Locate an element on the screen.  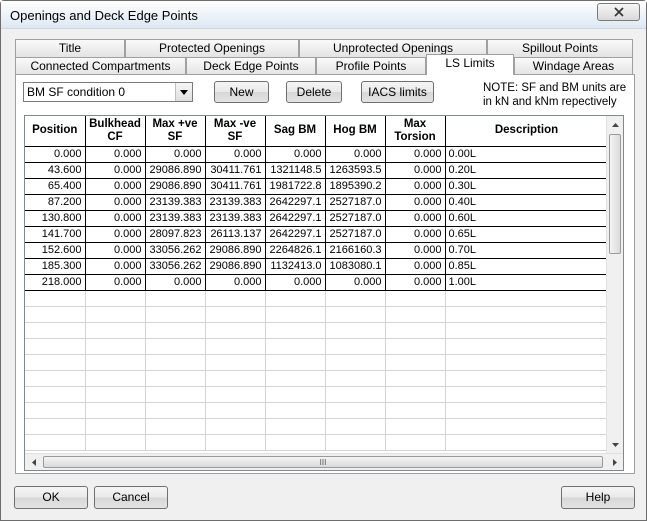
cell-position: 218.000 is located at coordinates (55, 282).